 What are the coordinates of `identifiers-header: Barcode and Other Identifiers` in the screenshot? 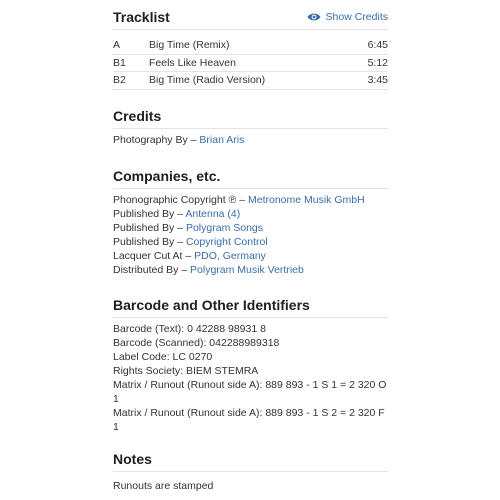 It's located at (250, 305).